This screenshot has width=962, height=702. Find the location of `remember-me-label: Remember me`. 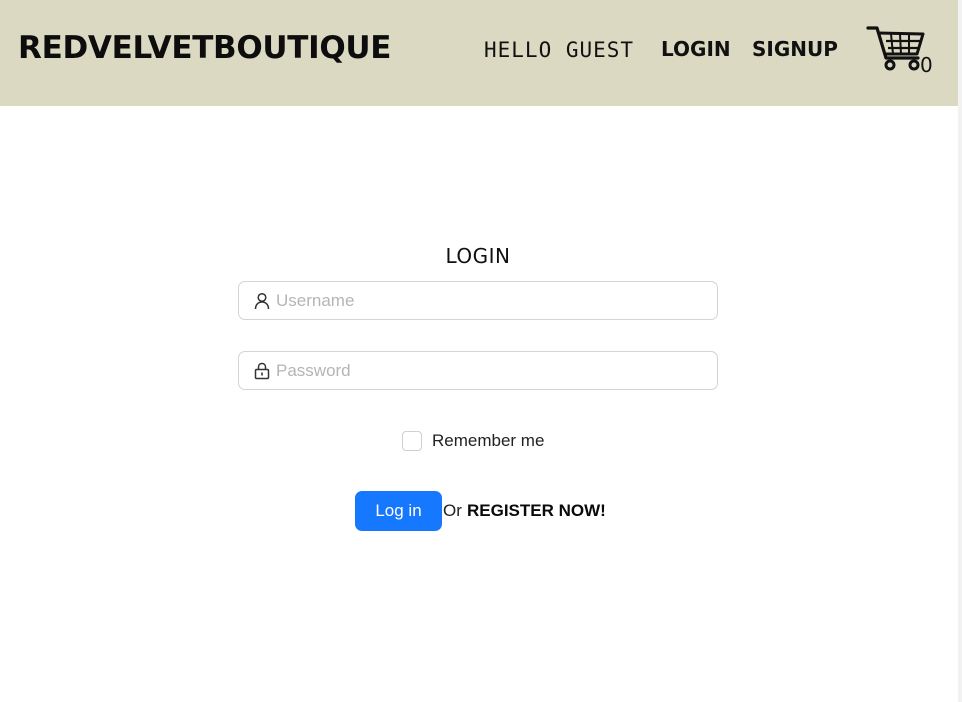

remember-me-label: Remember me is located at coordinates (488, 440).